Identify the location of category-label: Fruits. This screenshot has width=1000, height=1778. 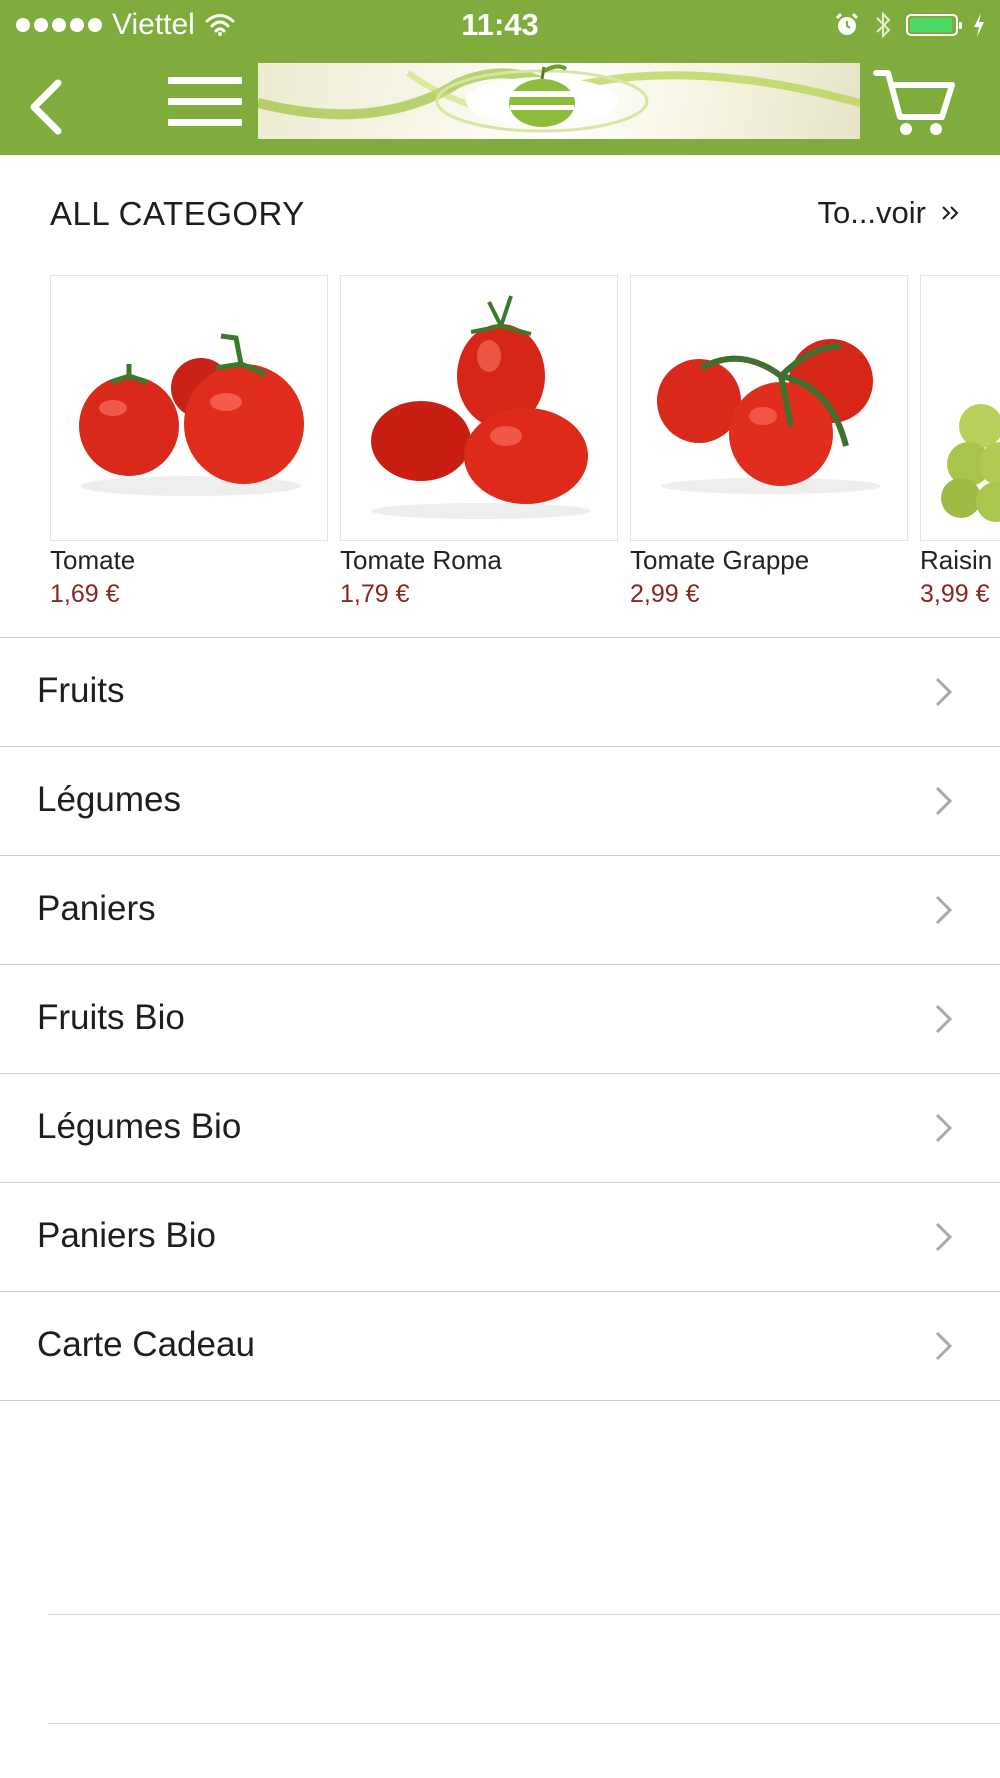
(81, 690).